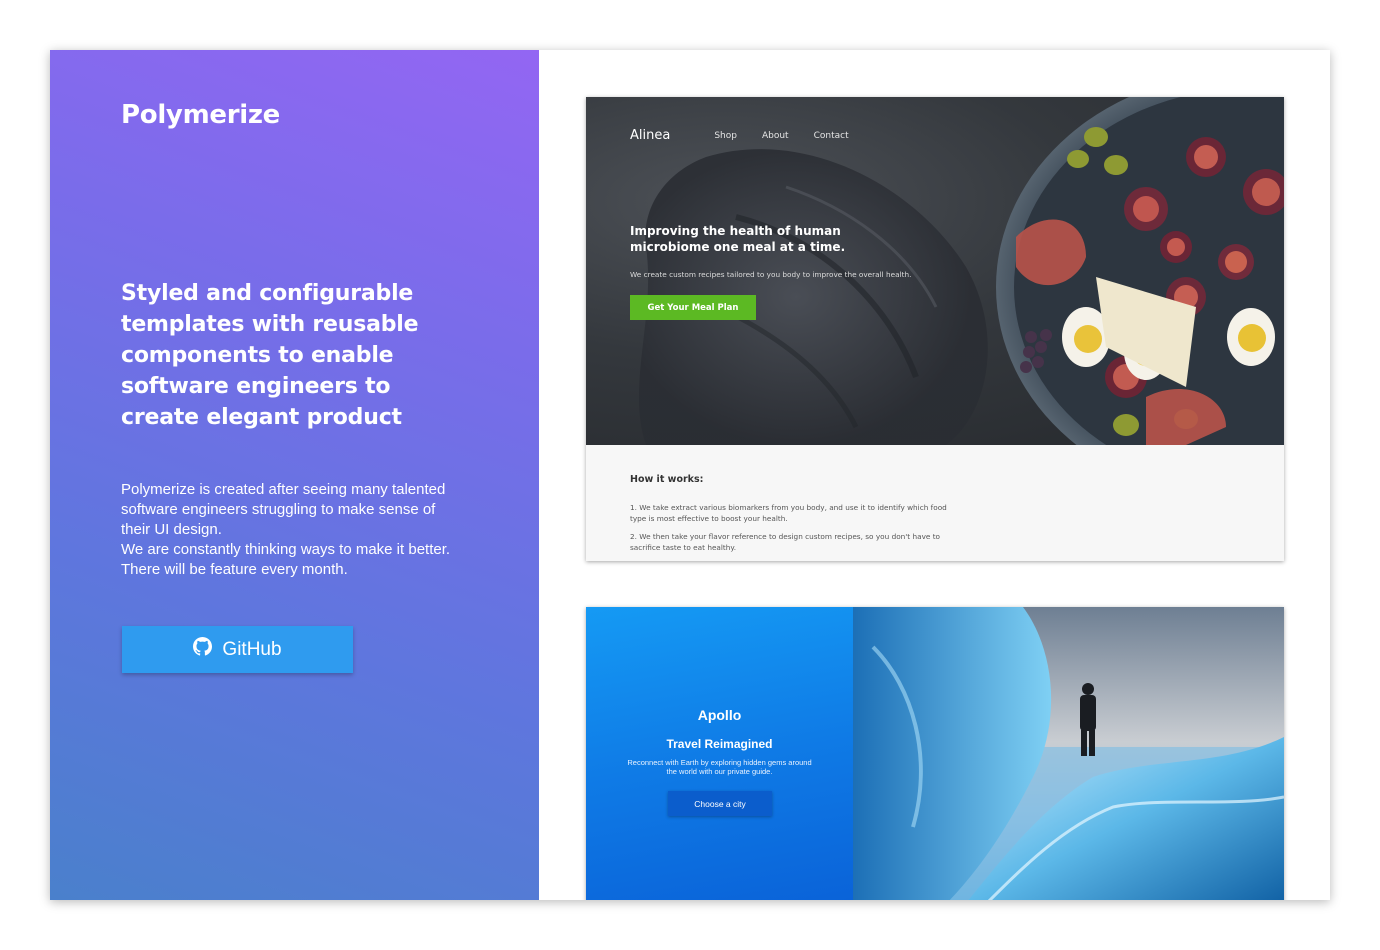 The height and width of the screenshot is (950, 1380). Describe the element at coordinates (719, 715) in the screenshot. I see `apollo-logo: Apollo` at that location.